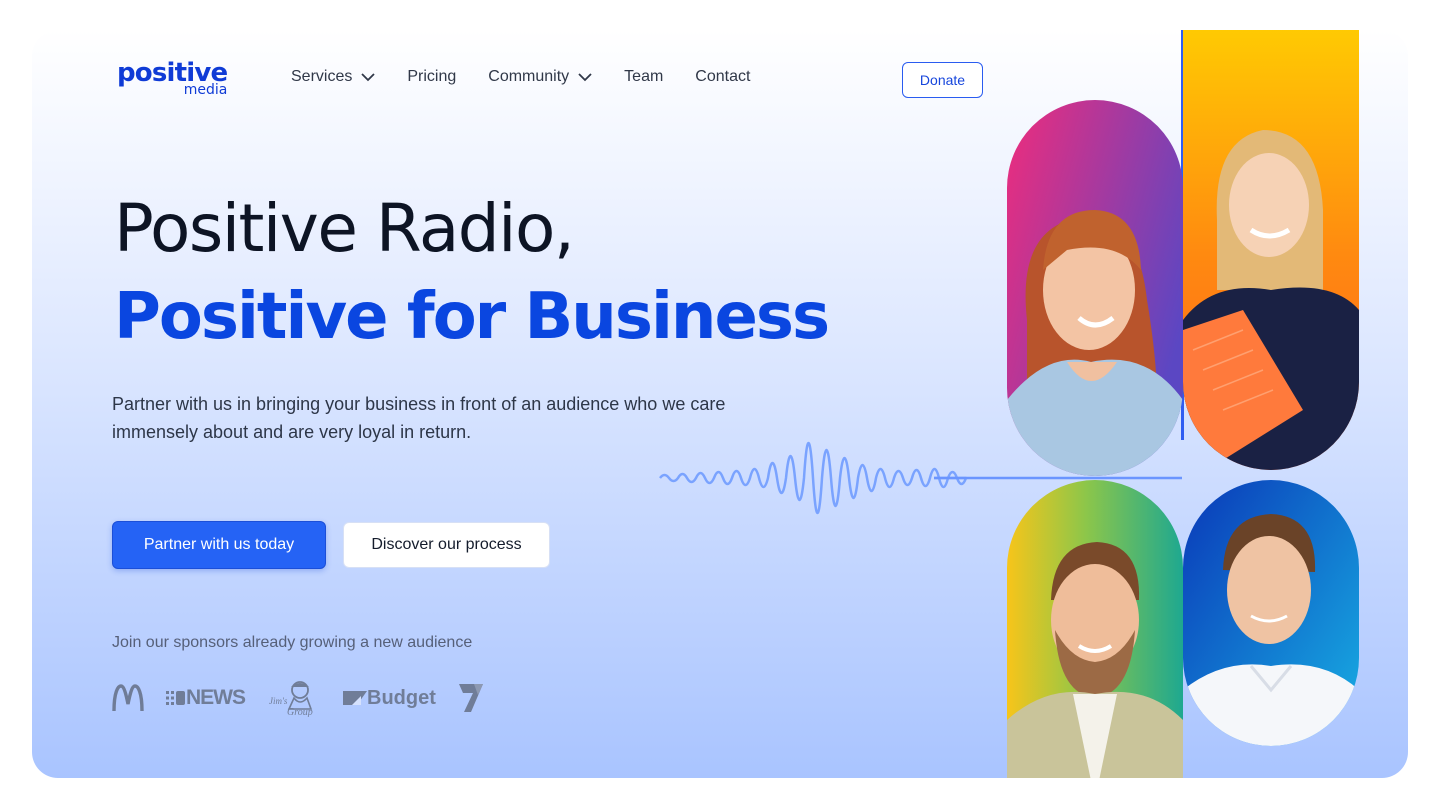 This screenshot has width=1440, height=810. I want to click on 9news-logo: NEWS, so click(206, 698).